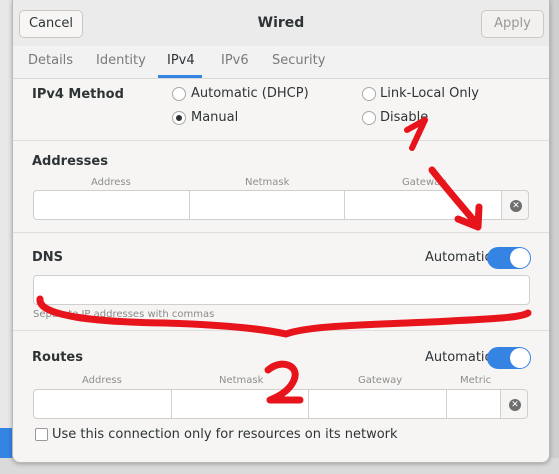 The height and width of the screenshot is (474, 559). Describe the element at coordinates (41, 434) in the screenshot. I see `restrict-network-checkbox` at that location.